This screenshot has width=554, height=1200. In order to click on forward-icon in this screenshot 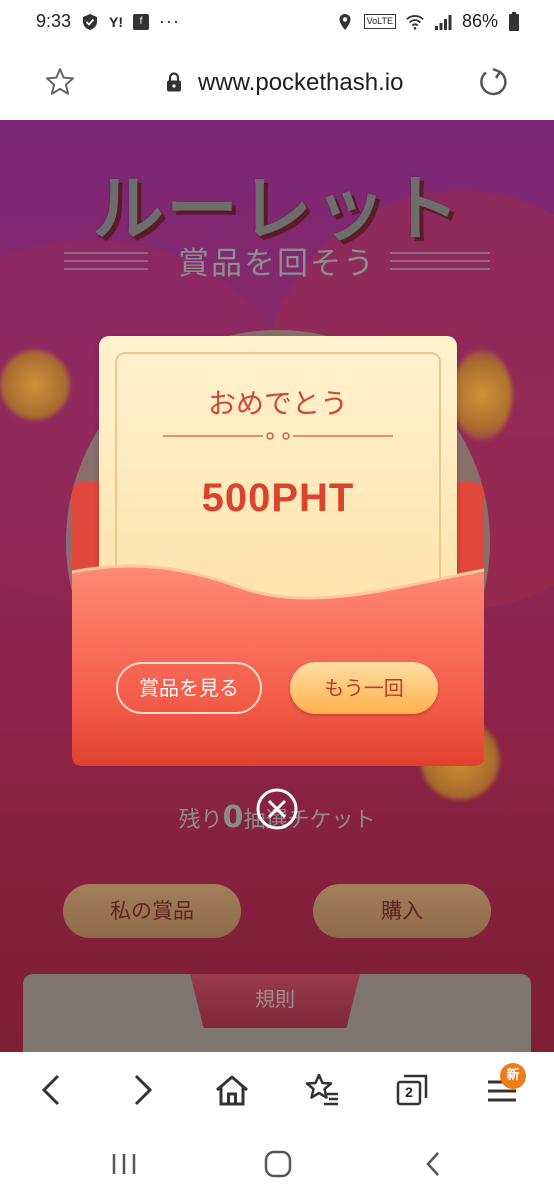, I will do `click(142, 1090)`.